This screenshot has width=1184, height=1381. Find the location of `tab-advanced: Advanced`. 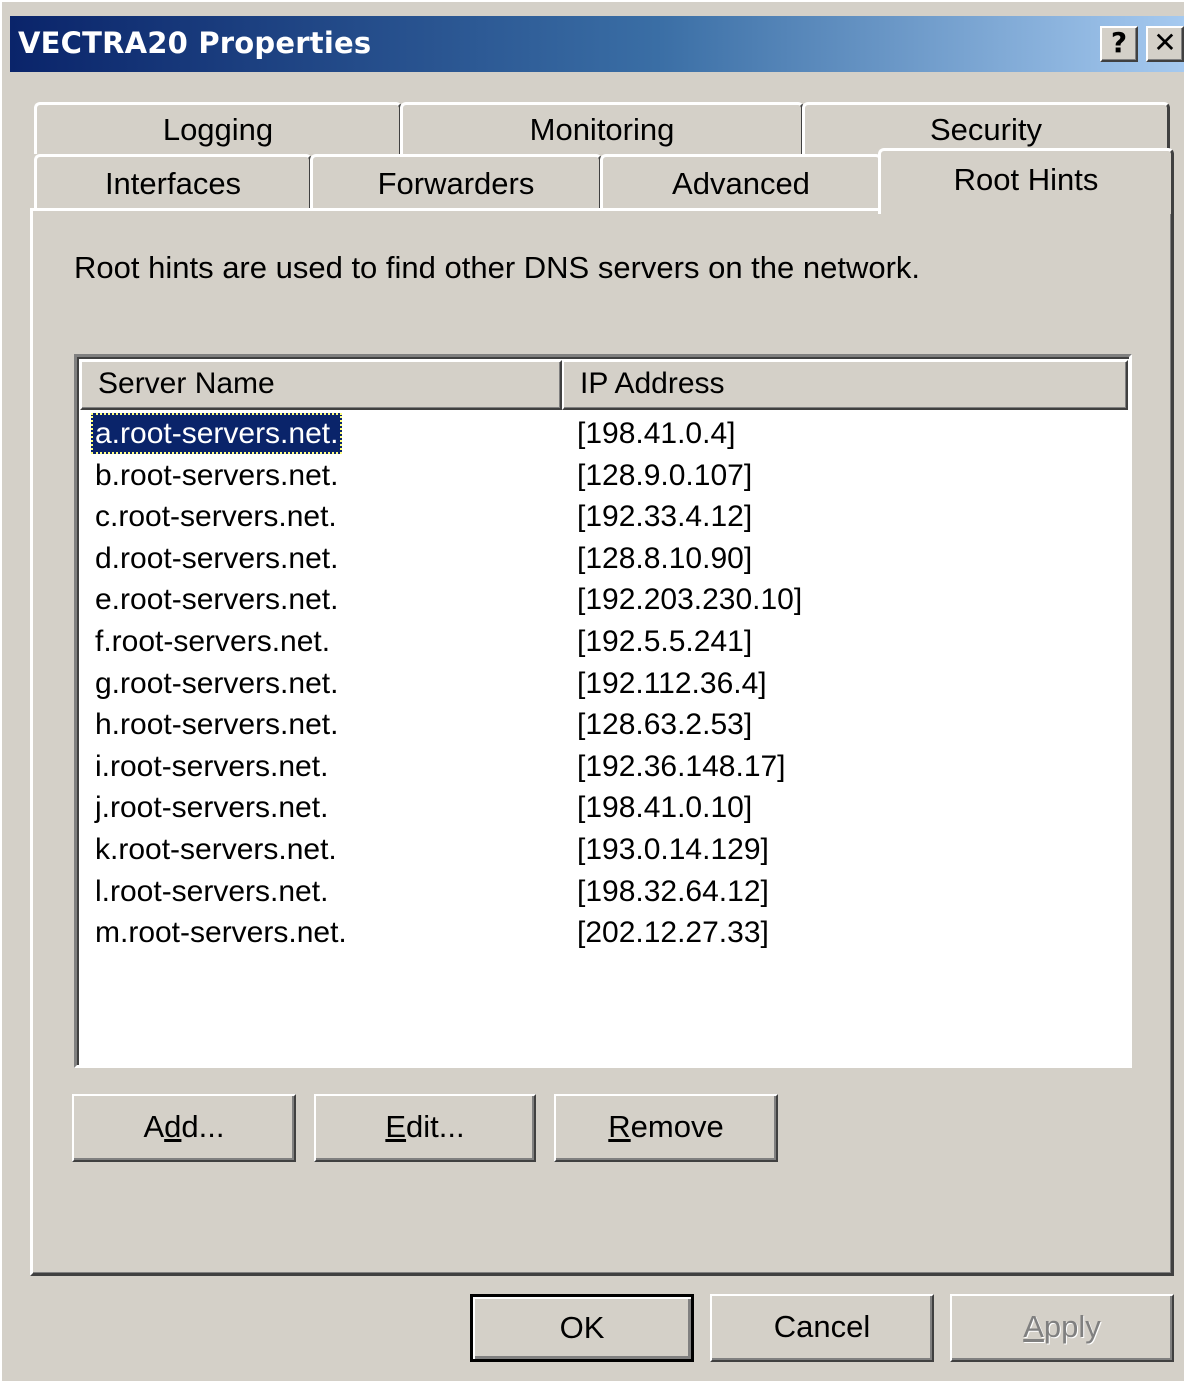

tab-advanced: Advanced is located at coordinates (741, 182).